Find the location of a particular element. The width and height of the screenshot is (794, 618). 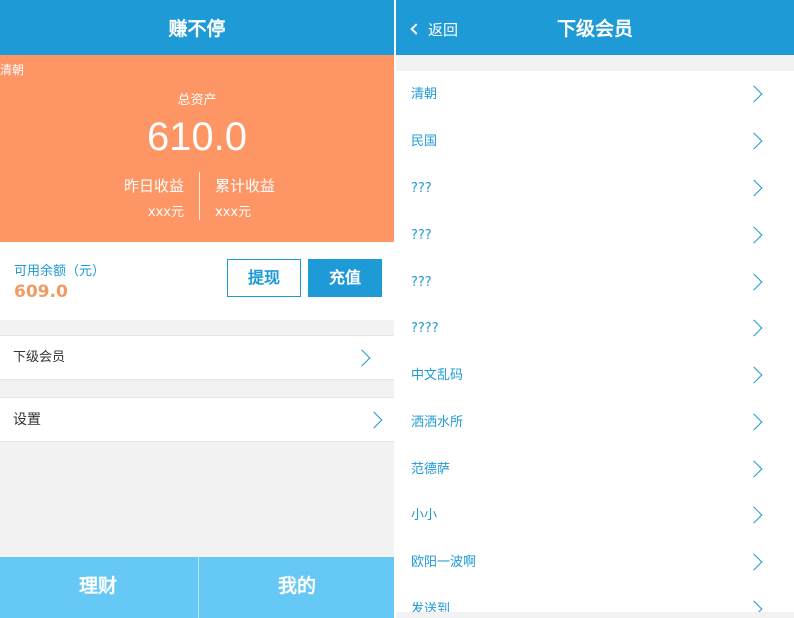

withdraw-button: 提现 is located at coordinates (264, 278).